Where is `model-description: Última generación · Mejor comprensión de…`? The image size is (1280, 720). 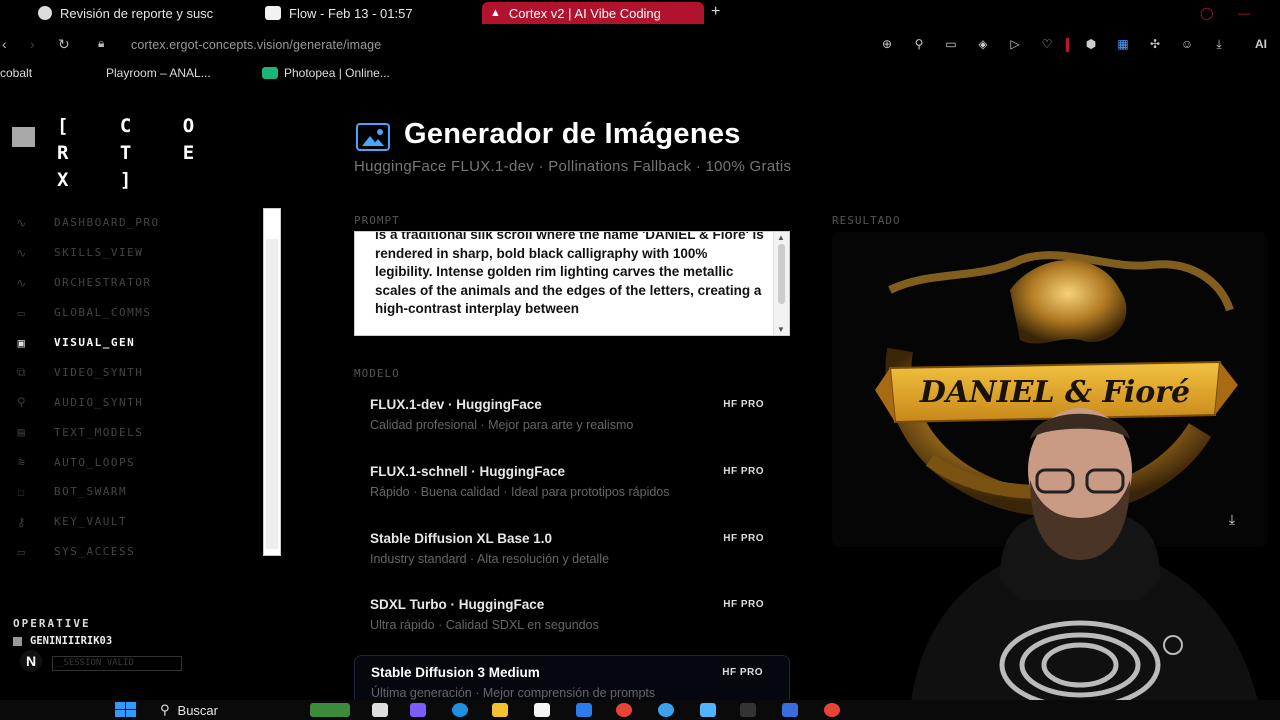 model-description: Última generación · Mejor comprensión de… is located at coordinates (513, 693).